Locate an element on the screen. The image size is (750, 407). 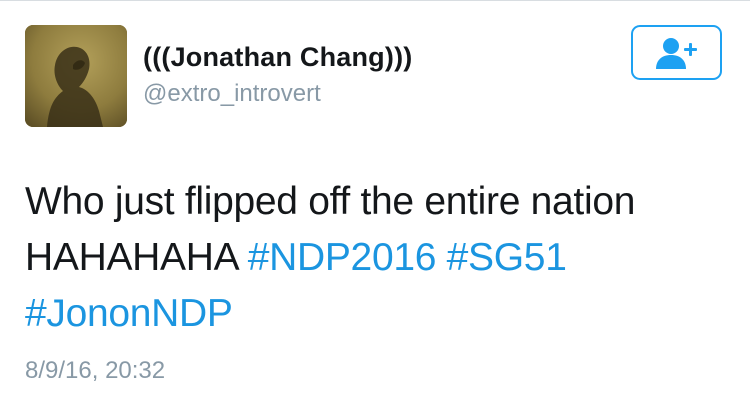
follow-button is located at coordinates (676, 52).